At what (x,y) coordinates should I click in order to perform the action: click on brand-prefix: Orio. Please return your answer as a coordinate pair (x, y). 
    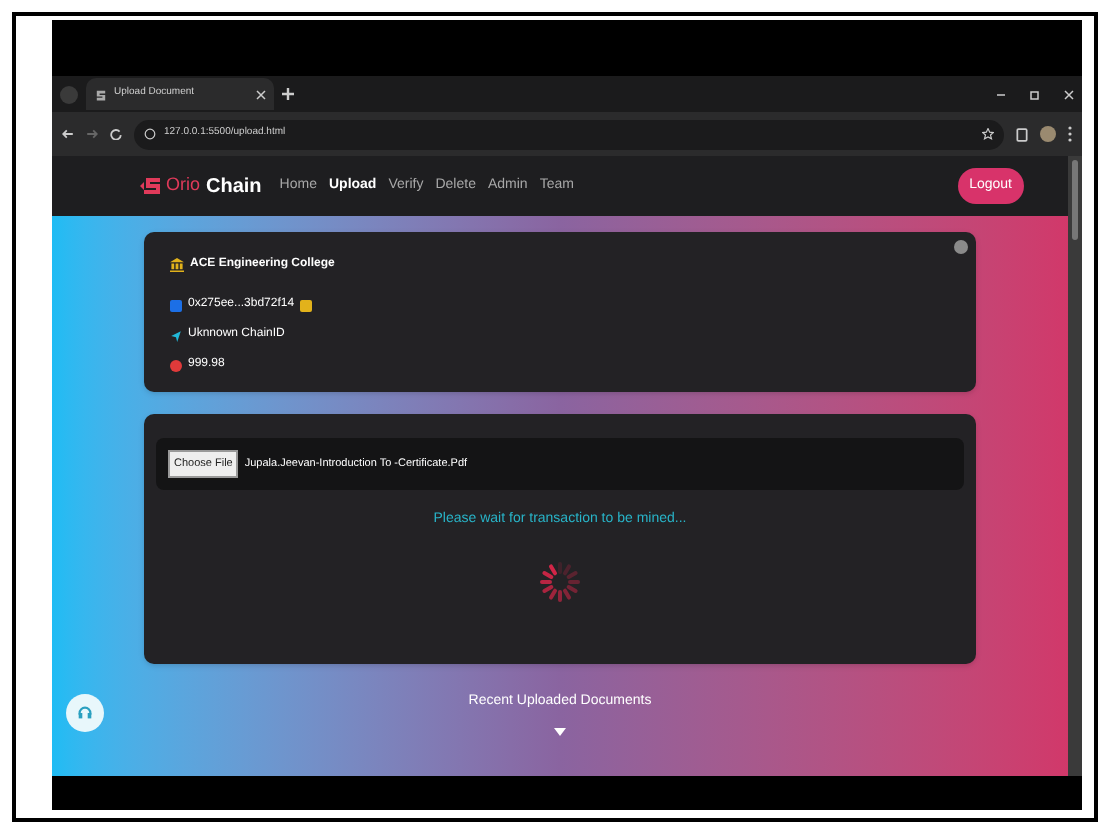
    Looking at the image, I should click on (183, 185).